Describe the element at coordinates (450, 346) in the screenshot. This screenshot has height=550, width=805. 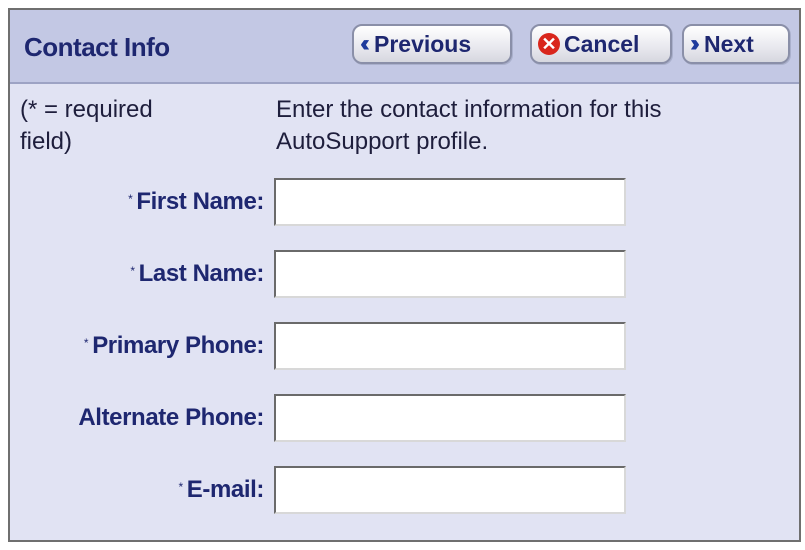
I see `primary-phone-field` at that location.